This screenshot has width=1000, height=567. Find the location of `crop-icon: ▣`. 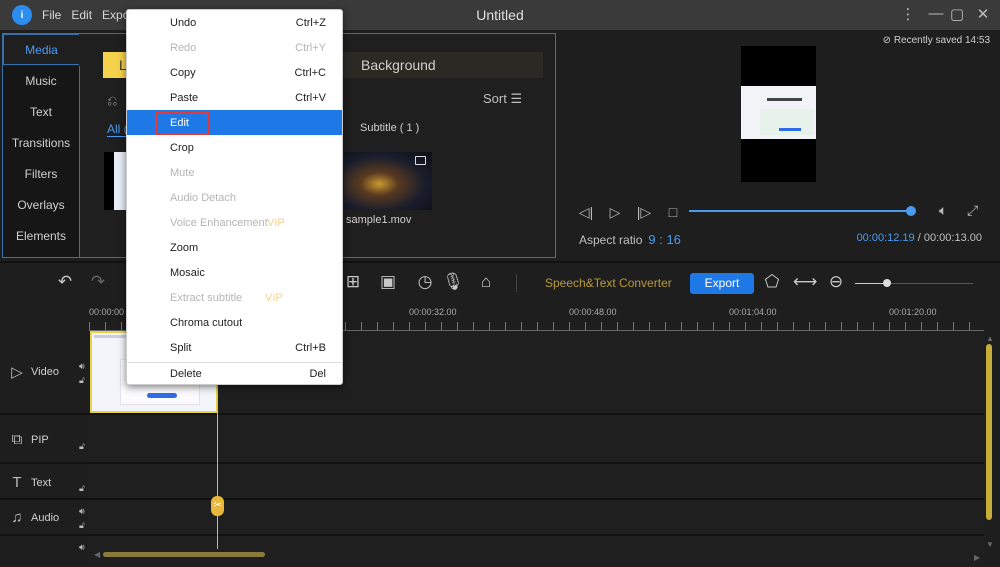

crop-icon: ▣ is located at coordinates (388, 282).